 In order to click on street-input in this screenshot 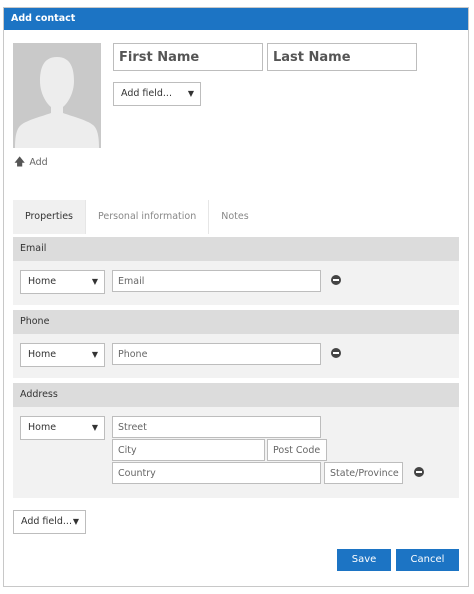, I will do `click(216, 427)`.